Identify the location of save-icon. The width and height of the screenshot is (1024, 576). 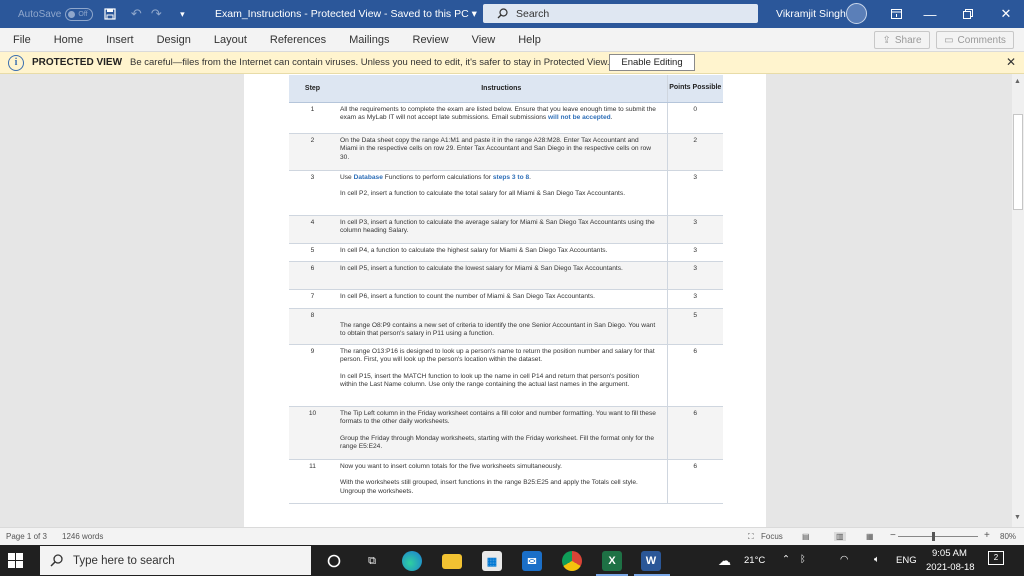
(110, 14).